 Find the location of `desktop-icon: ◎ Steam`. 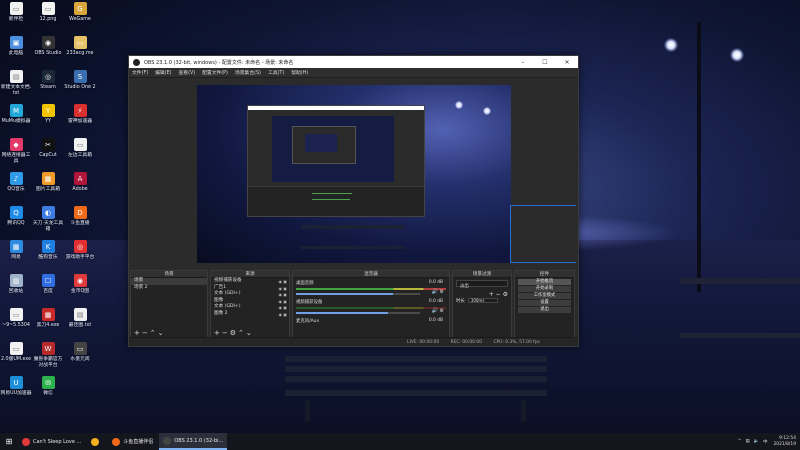

desktop-icon: ◎ Steam is located at coordinates (48, 80).